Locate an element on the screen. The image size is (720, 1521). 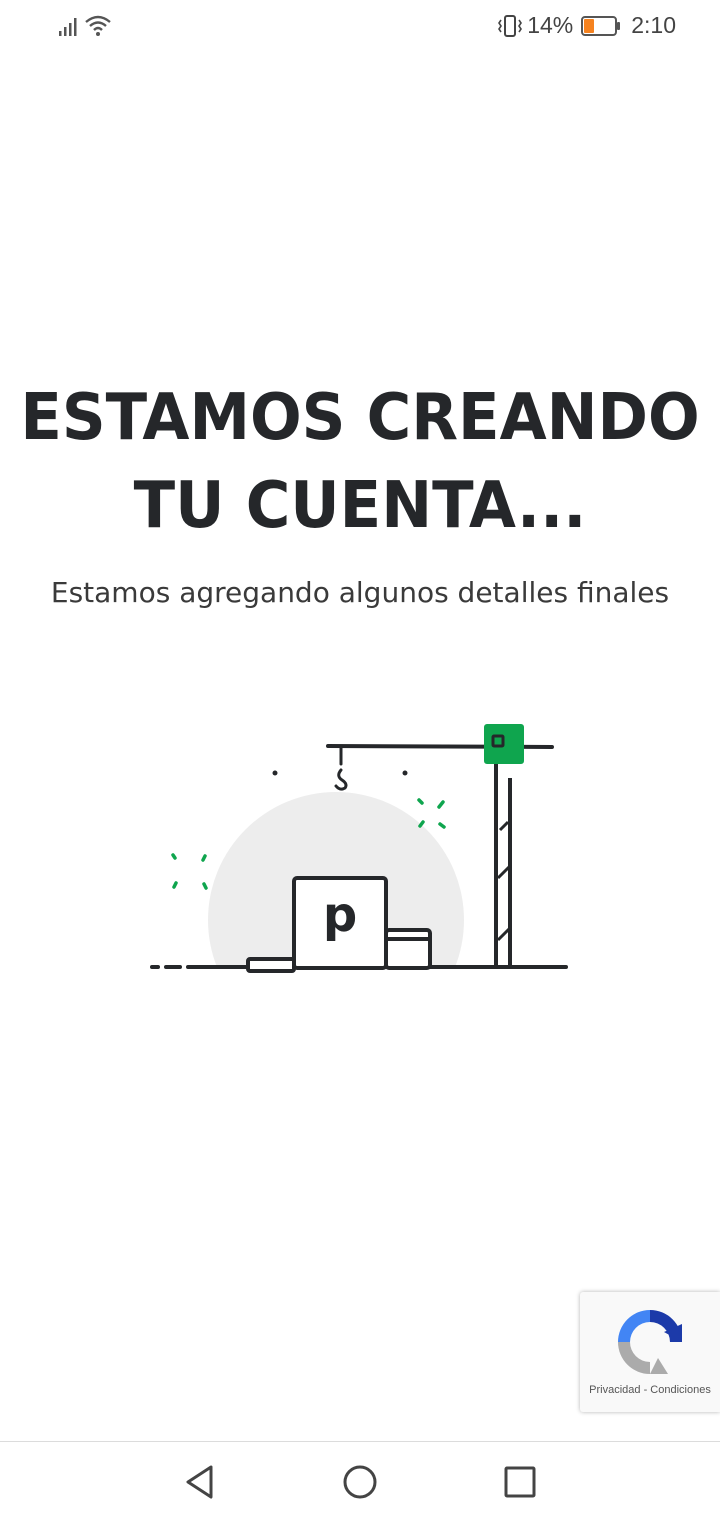
square-recents-icon is located at coordinates (520, 1482).